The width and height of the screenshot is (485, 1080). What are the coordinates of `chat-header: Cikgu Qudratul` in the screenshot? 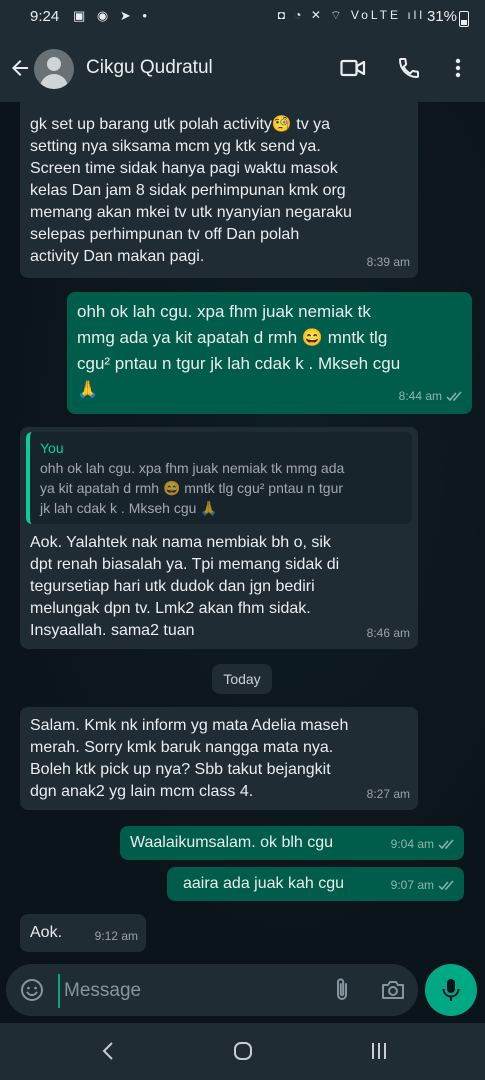 It's located at (242, 69).